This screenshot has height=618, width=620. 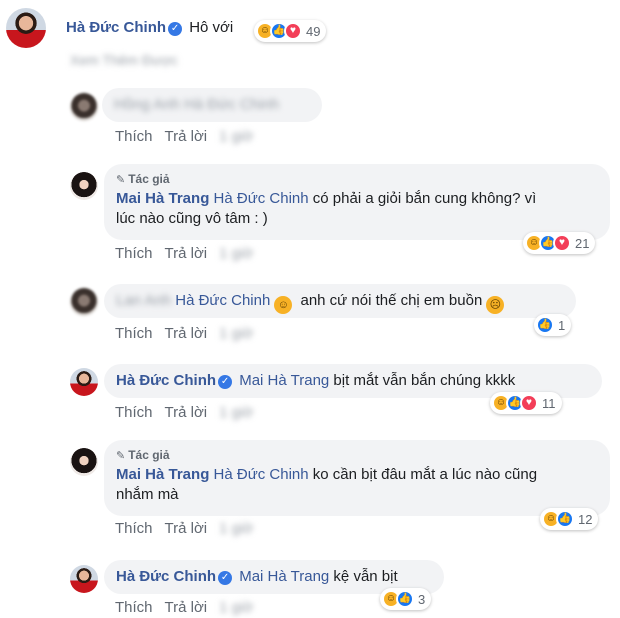 I want to click on reaction-count: 21, so click(x=582, y=243).